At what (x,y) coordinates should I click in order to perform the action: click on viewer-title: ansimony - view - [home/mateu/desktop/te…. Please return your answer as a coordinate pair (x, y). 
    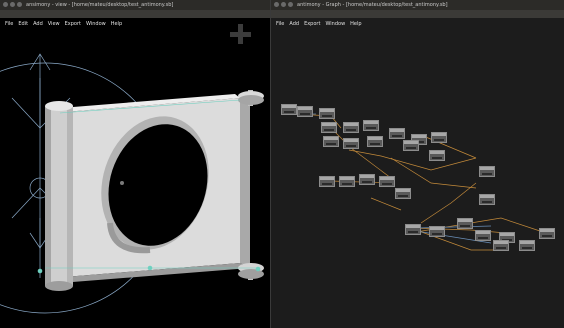
    Looking at the image, I should click on (100, 5).